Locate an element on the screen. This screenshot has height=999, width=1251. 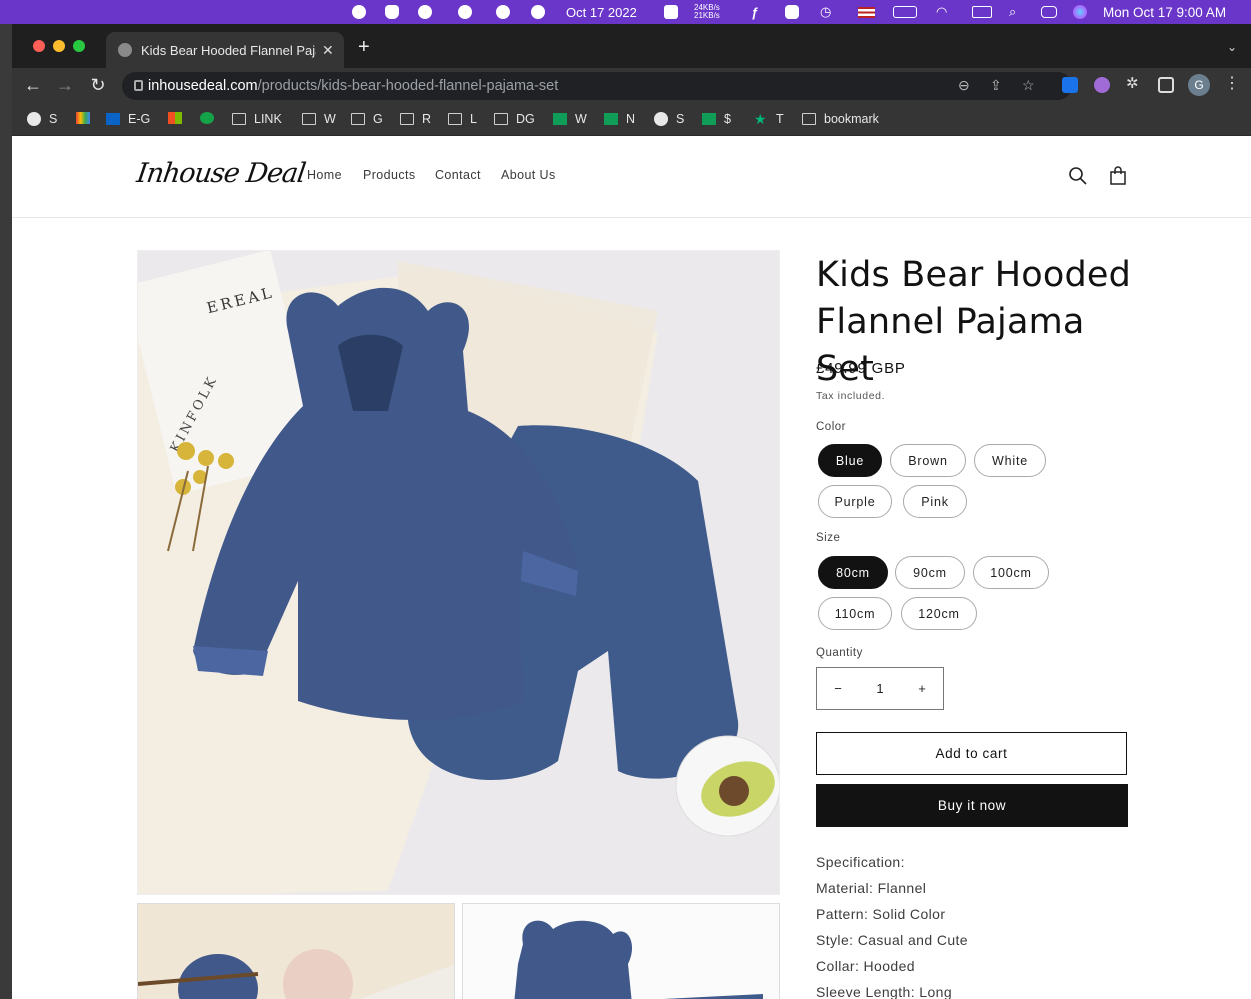
color-label: Color is located at coordinates (831, 427).